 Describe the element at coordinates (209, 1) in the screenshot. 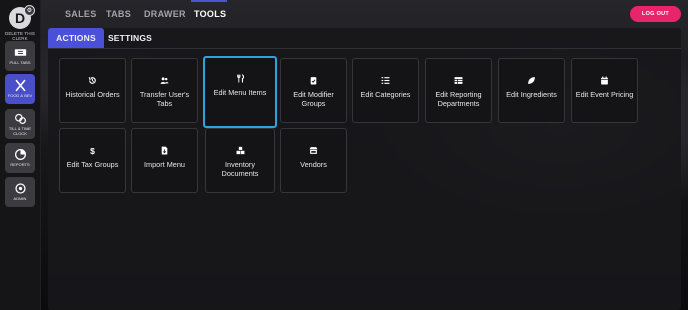

I see `active-tab-indicator` at that location.